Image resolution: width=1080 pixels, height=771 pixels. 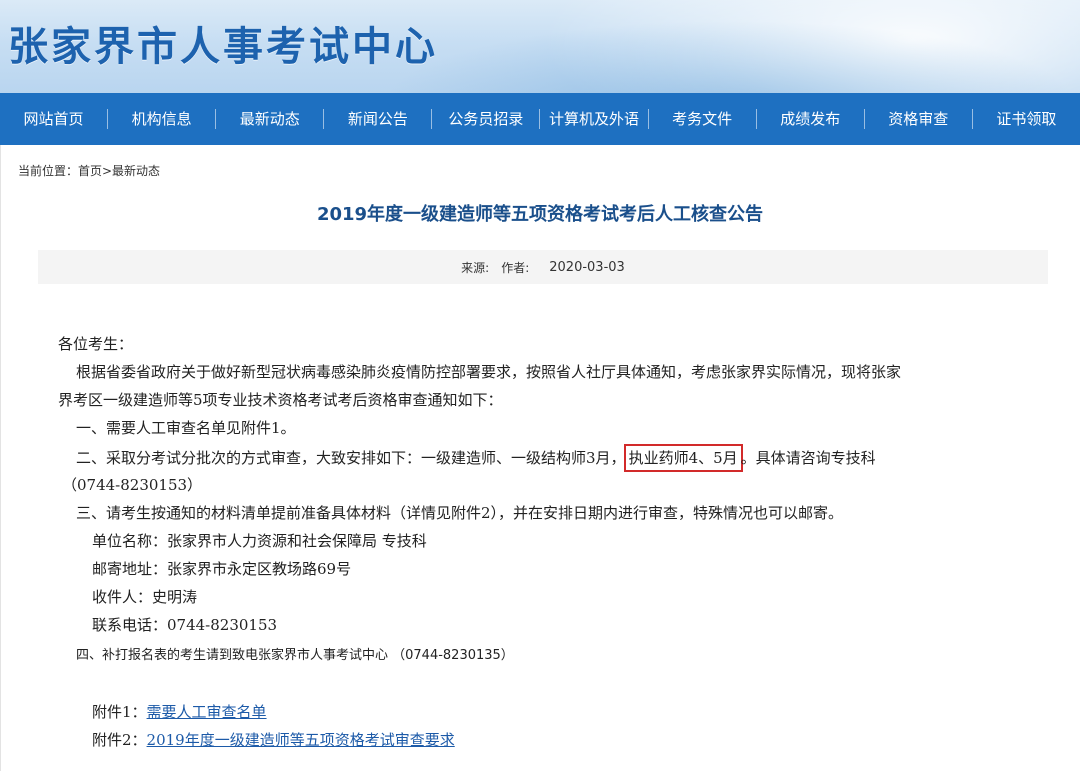 What do you see at coordinates (186, 428) in the screenshot?
I see `item-1: 一、需要人工审查名单见附件1。` at bounding box center [186, 428].